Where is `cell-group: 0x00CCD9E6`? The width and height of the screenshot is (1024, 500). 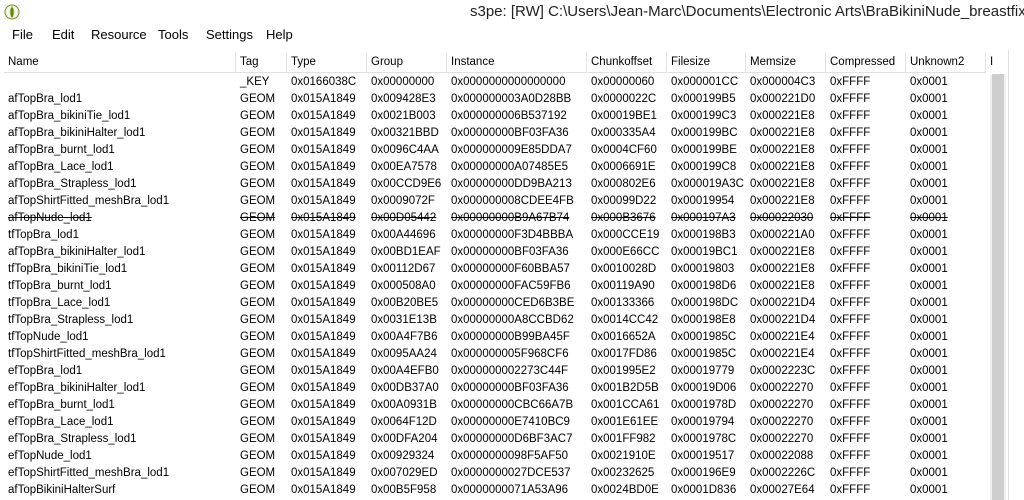 cell-group: 0x00CCD9E6 is located at coordinates (406, 184).